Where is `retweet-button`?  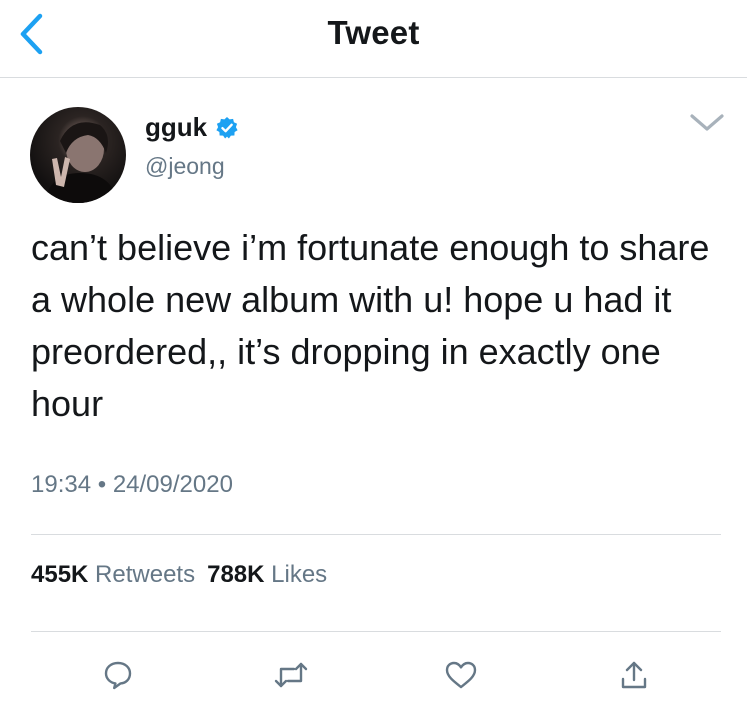
retweet-button is located at coordinates (291, 675).